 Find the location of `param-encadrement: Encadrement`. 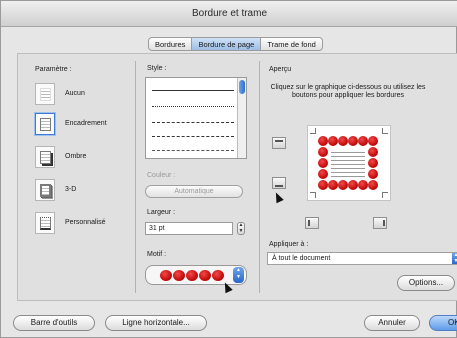

param-encadrement: Encadrement is located at coordinates (80, 125).